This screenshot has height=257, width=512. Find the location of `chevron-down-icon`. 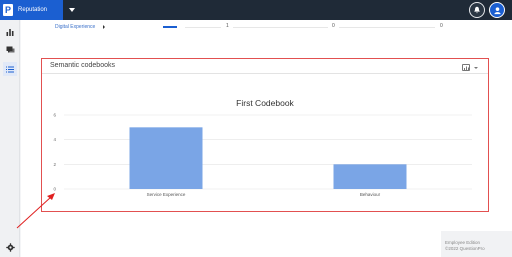

chevron-down-icon is located at coordinates (72, 10).